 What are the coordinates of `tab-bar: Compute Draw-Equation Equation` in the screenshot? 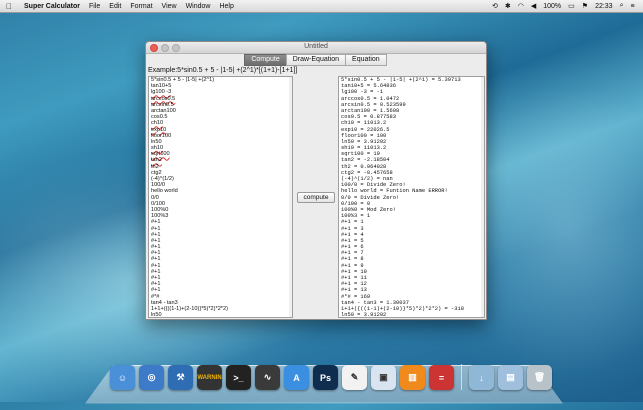 It's located at (316, 60).